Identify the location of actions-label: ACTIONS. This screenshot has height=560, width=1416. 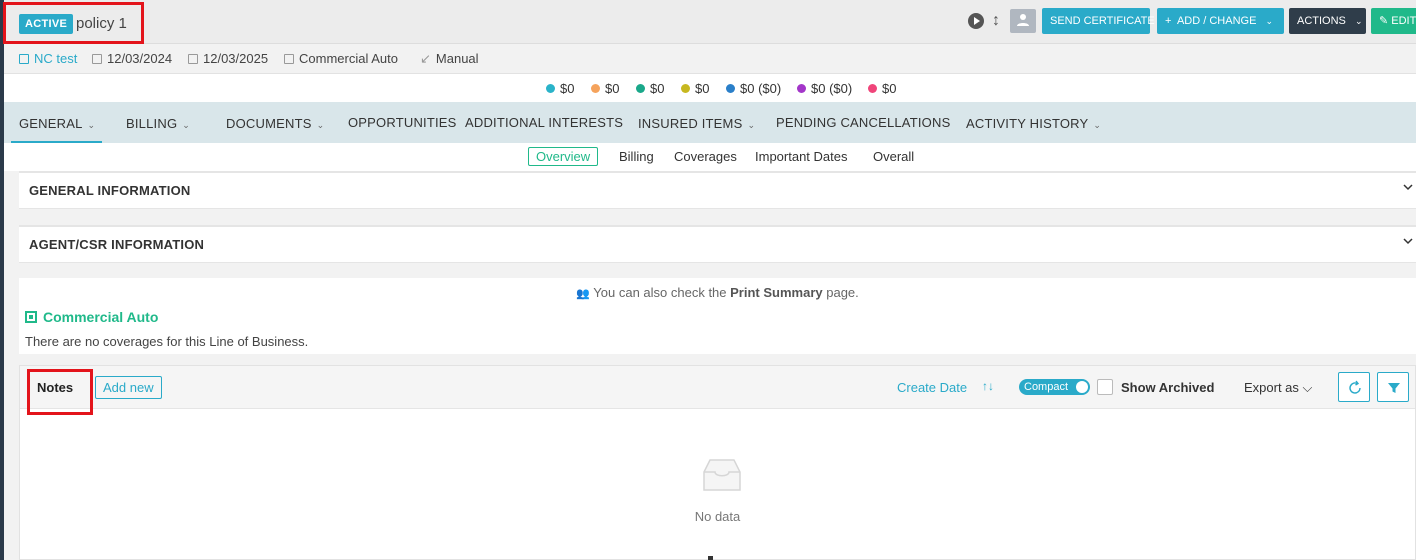
(1321, 21).